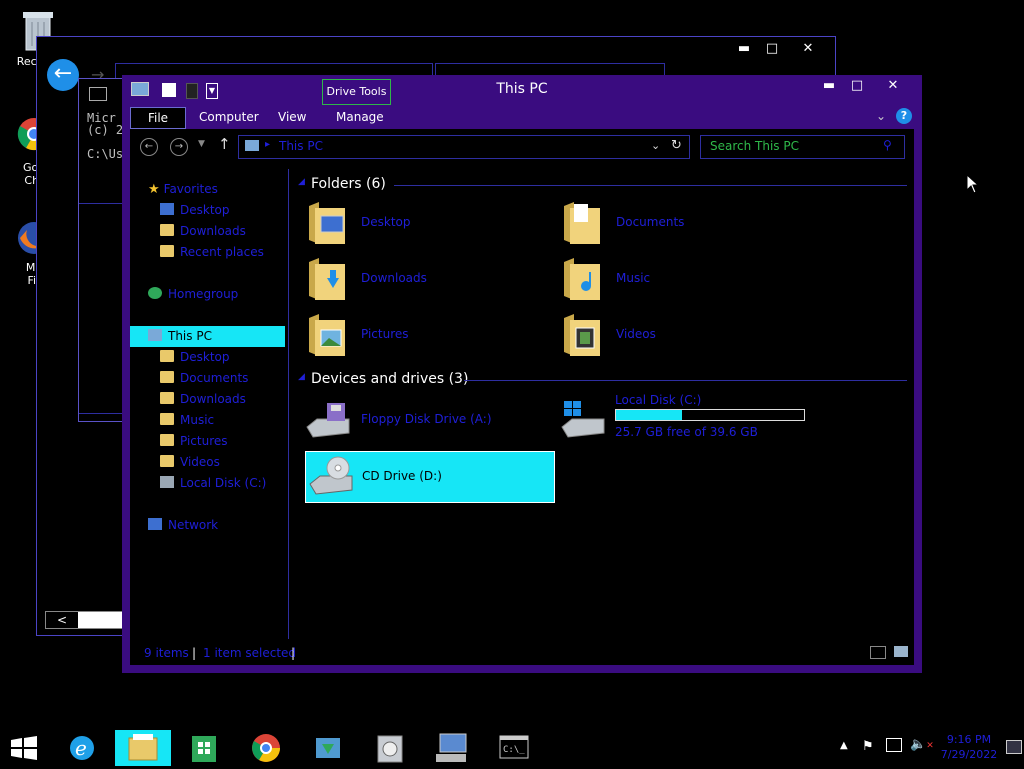 The height and width of the screenshot is (769, 1024). What do you see at coordinates (105, 130) in the screenshot?
I see `cmd-line-2: (c) 2` at bounding box center [105, 130].